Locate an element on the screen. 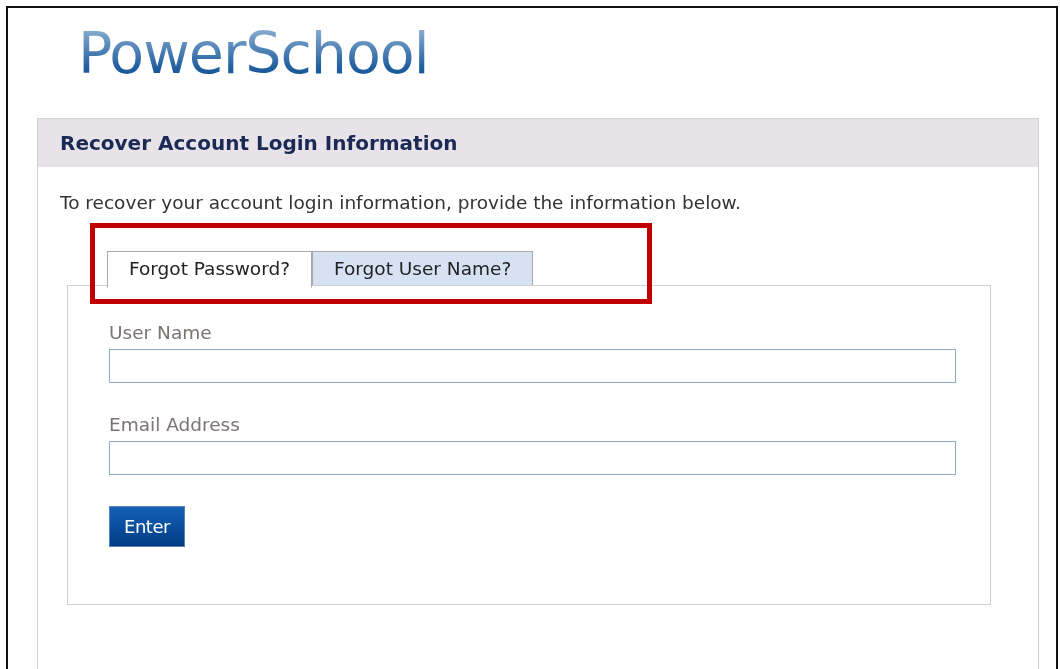  panel-title: Recover Account Login Information is located at coordinates (538, 143).